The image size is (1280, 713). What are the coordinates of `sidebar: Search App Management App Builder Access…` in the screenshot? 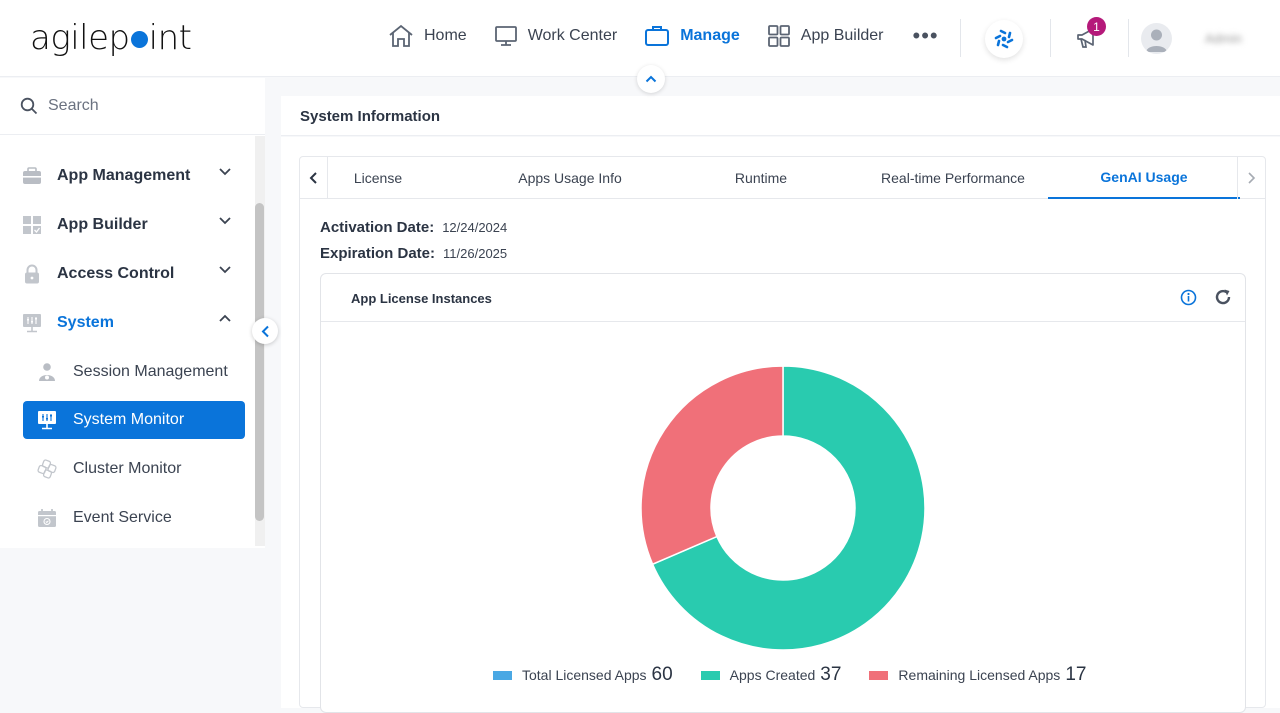 It's located at (132, 313).